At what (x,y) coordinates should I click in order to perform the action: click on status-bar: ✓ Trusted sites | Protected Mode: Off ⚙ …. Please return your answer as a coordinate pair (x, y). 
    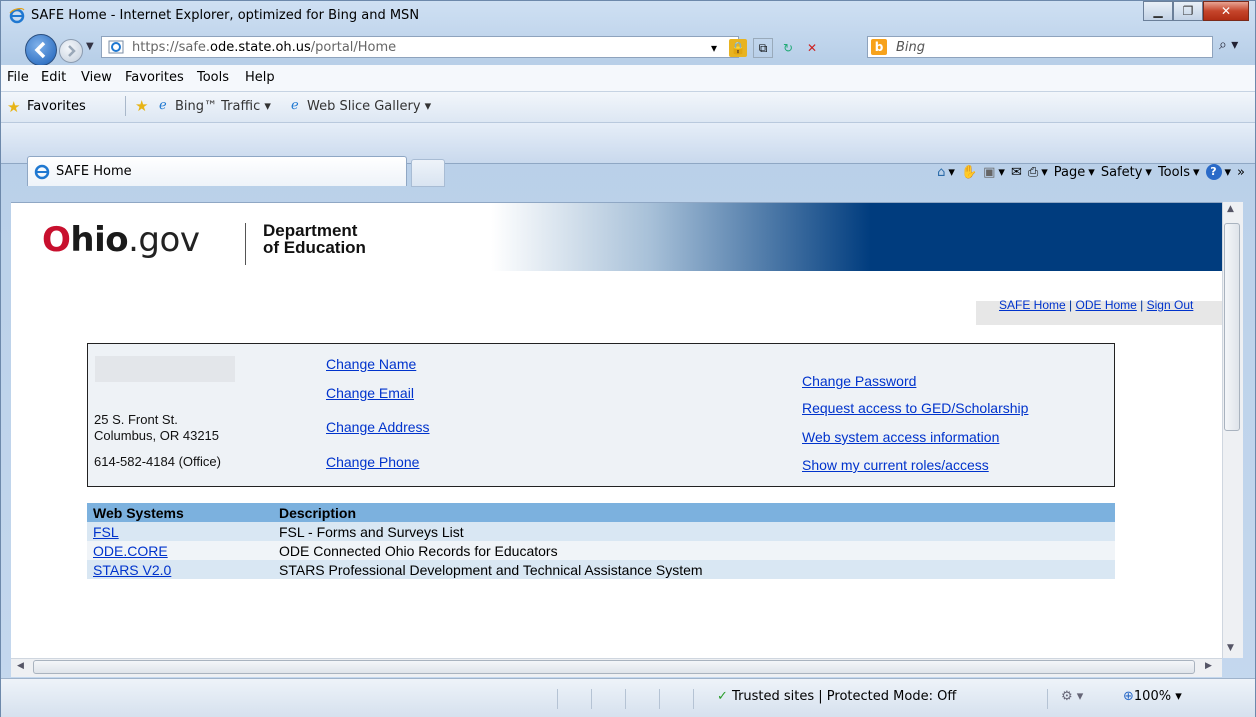
    Looking at the image, I should click on (628, 697).